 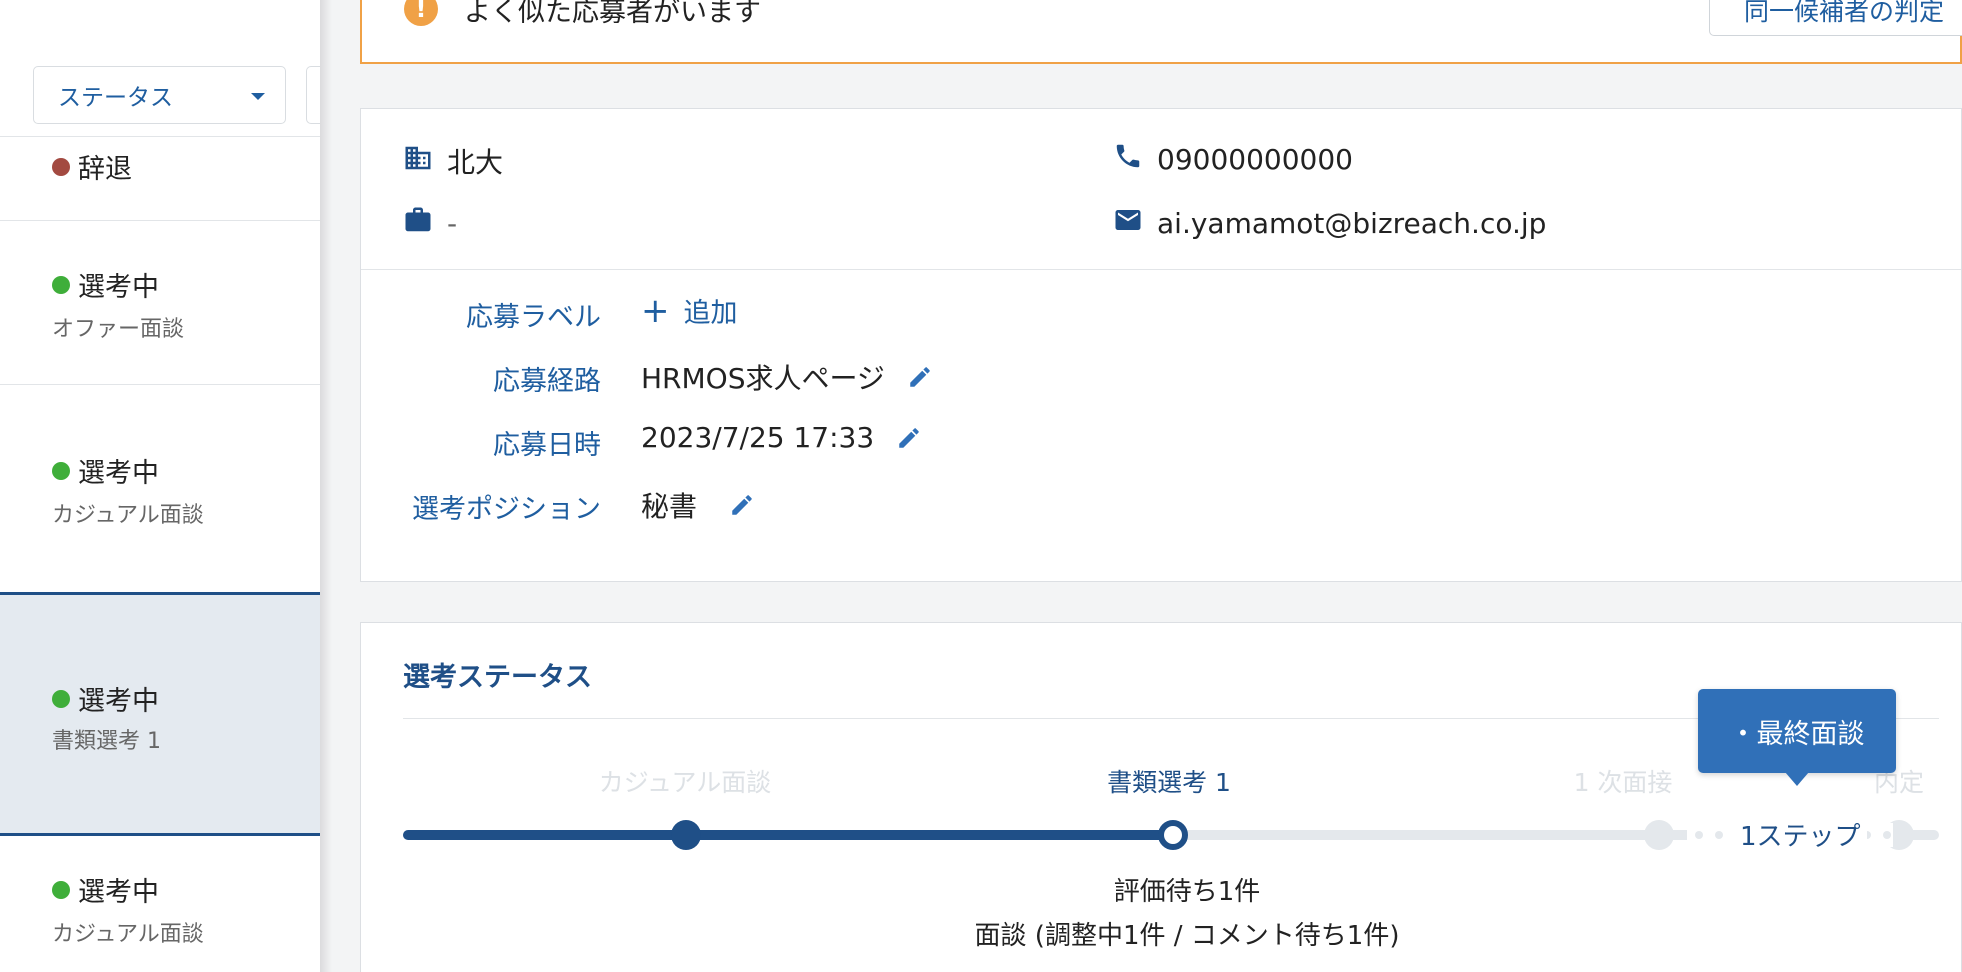 I want to click on application-date-value: 2023/7/25 17:33, so click(x=758, y=437).